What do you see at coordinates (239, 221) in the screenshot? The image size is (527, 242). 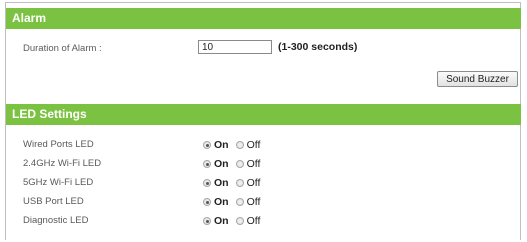 I see `diagnostic-led-off-radio` at bounding box center [239, 221].